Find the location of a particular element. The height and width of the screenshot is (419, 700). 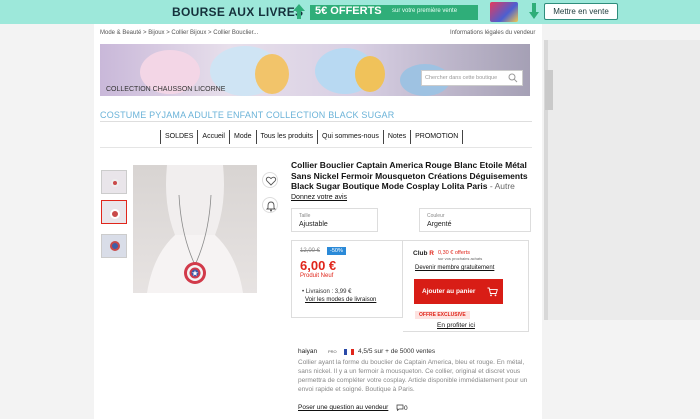

speech-bubble-icon is located at coordinates (400, 408).